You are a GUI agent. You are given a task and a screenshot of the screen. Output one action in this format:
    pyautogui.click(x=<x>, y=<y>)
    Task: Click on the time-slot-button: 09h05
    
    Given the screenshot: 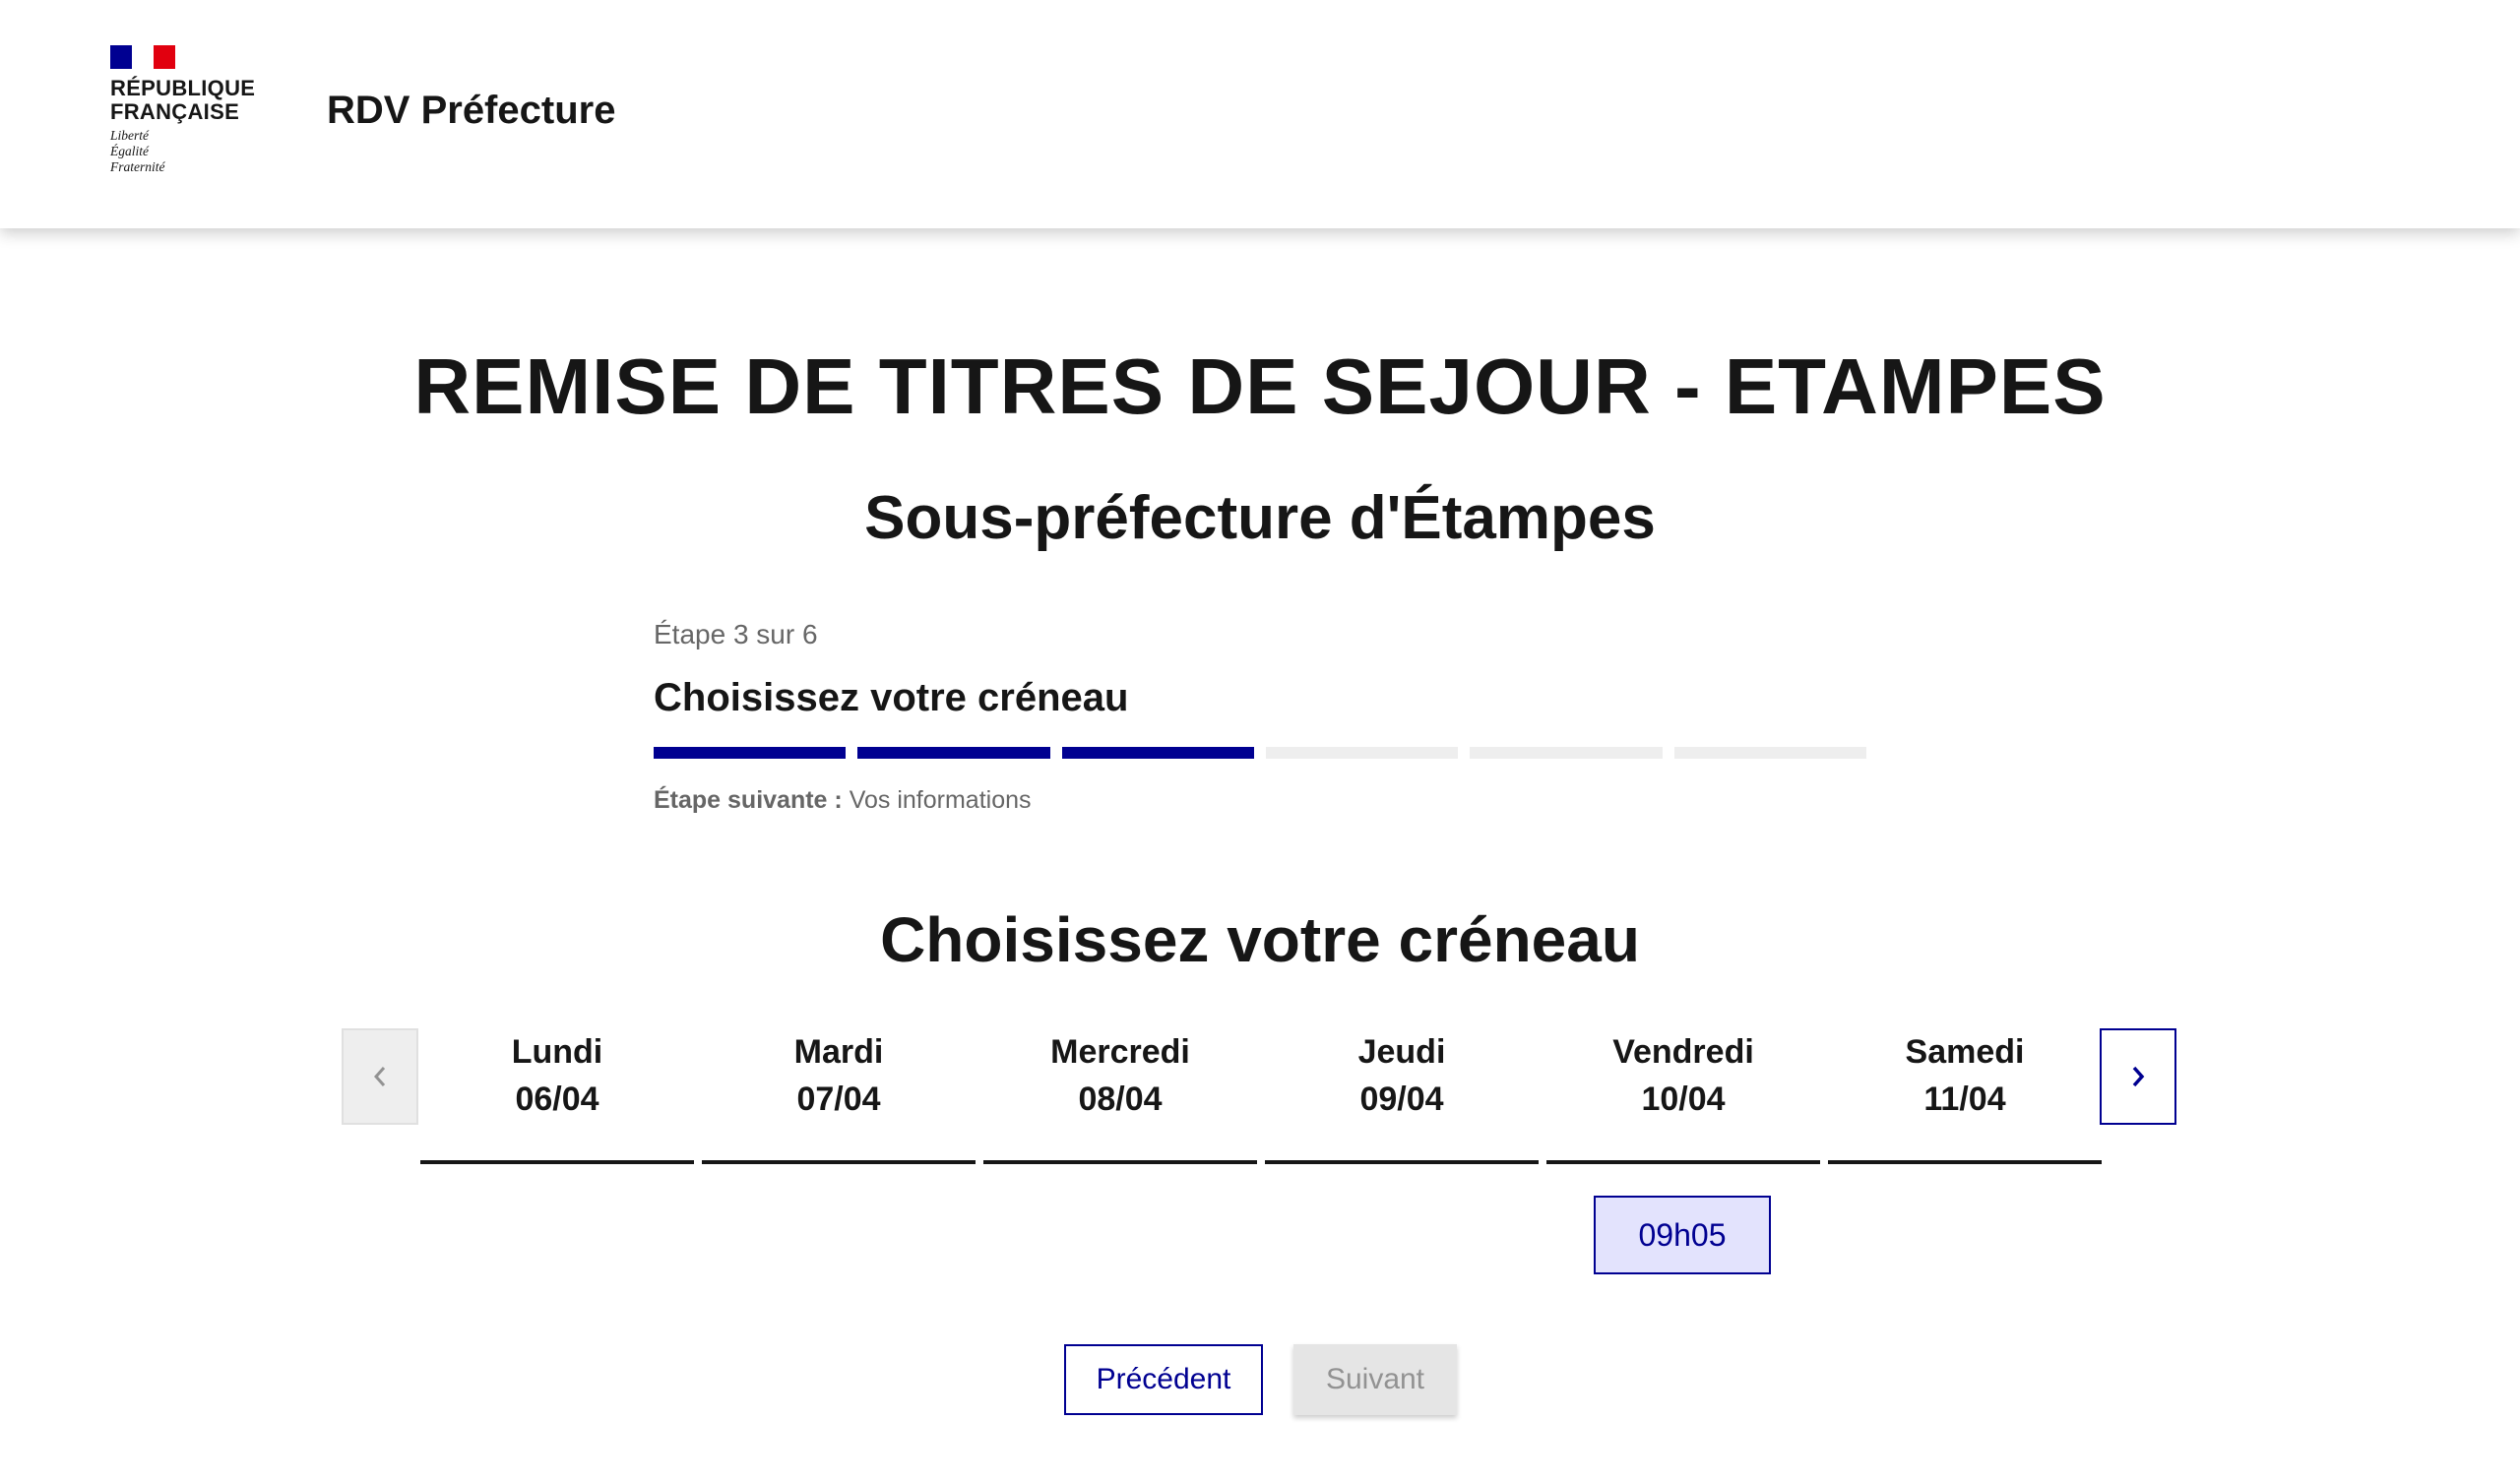 What is the action you would take?
    pyautogui.click(x=1682, y=1235)
    